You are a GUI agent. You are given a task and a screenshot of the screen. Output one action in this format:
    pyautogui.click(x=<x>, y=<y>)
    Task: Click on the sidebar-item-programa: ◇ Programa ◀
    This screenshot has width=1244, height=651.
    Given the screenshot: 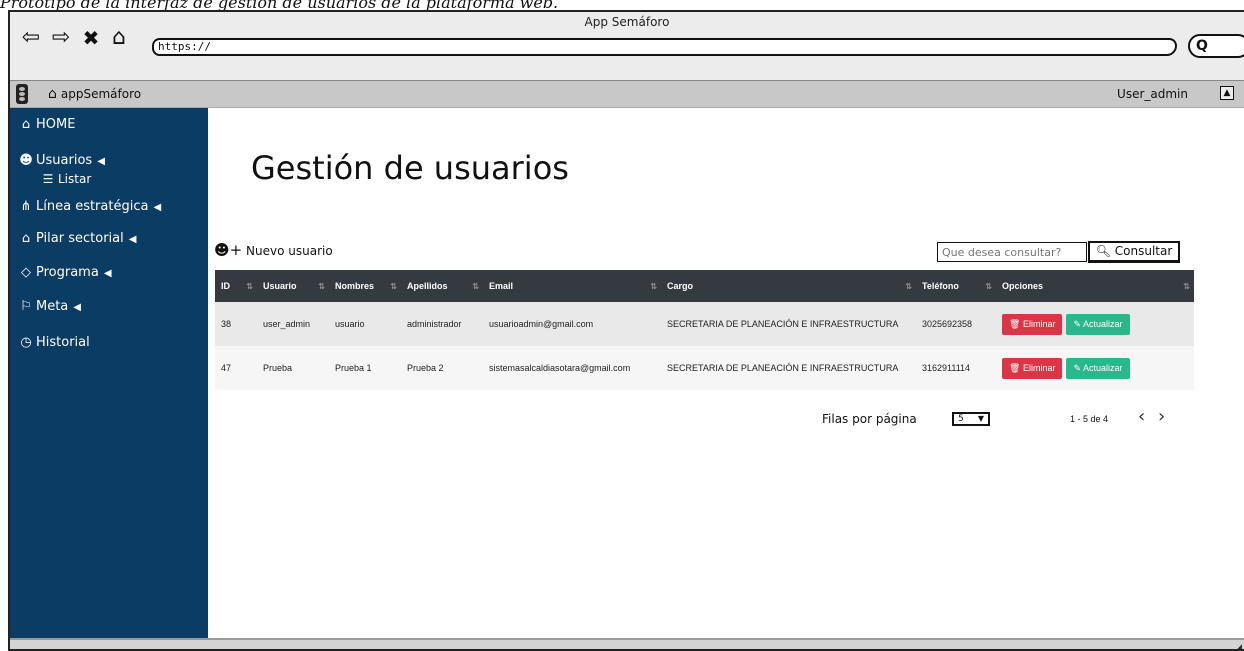 What is the action you would take?
    pyautogui.click(x=65, y=273)
    